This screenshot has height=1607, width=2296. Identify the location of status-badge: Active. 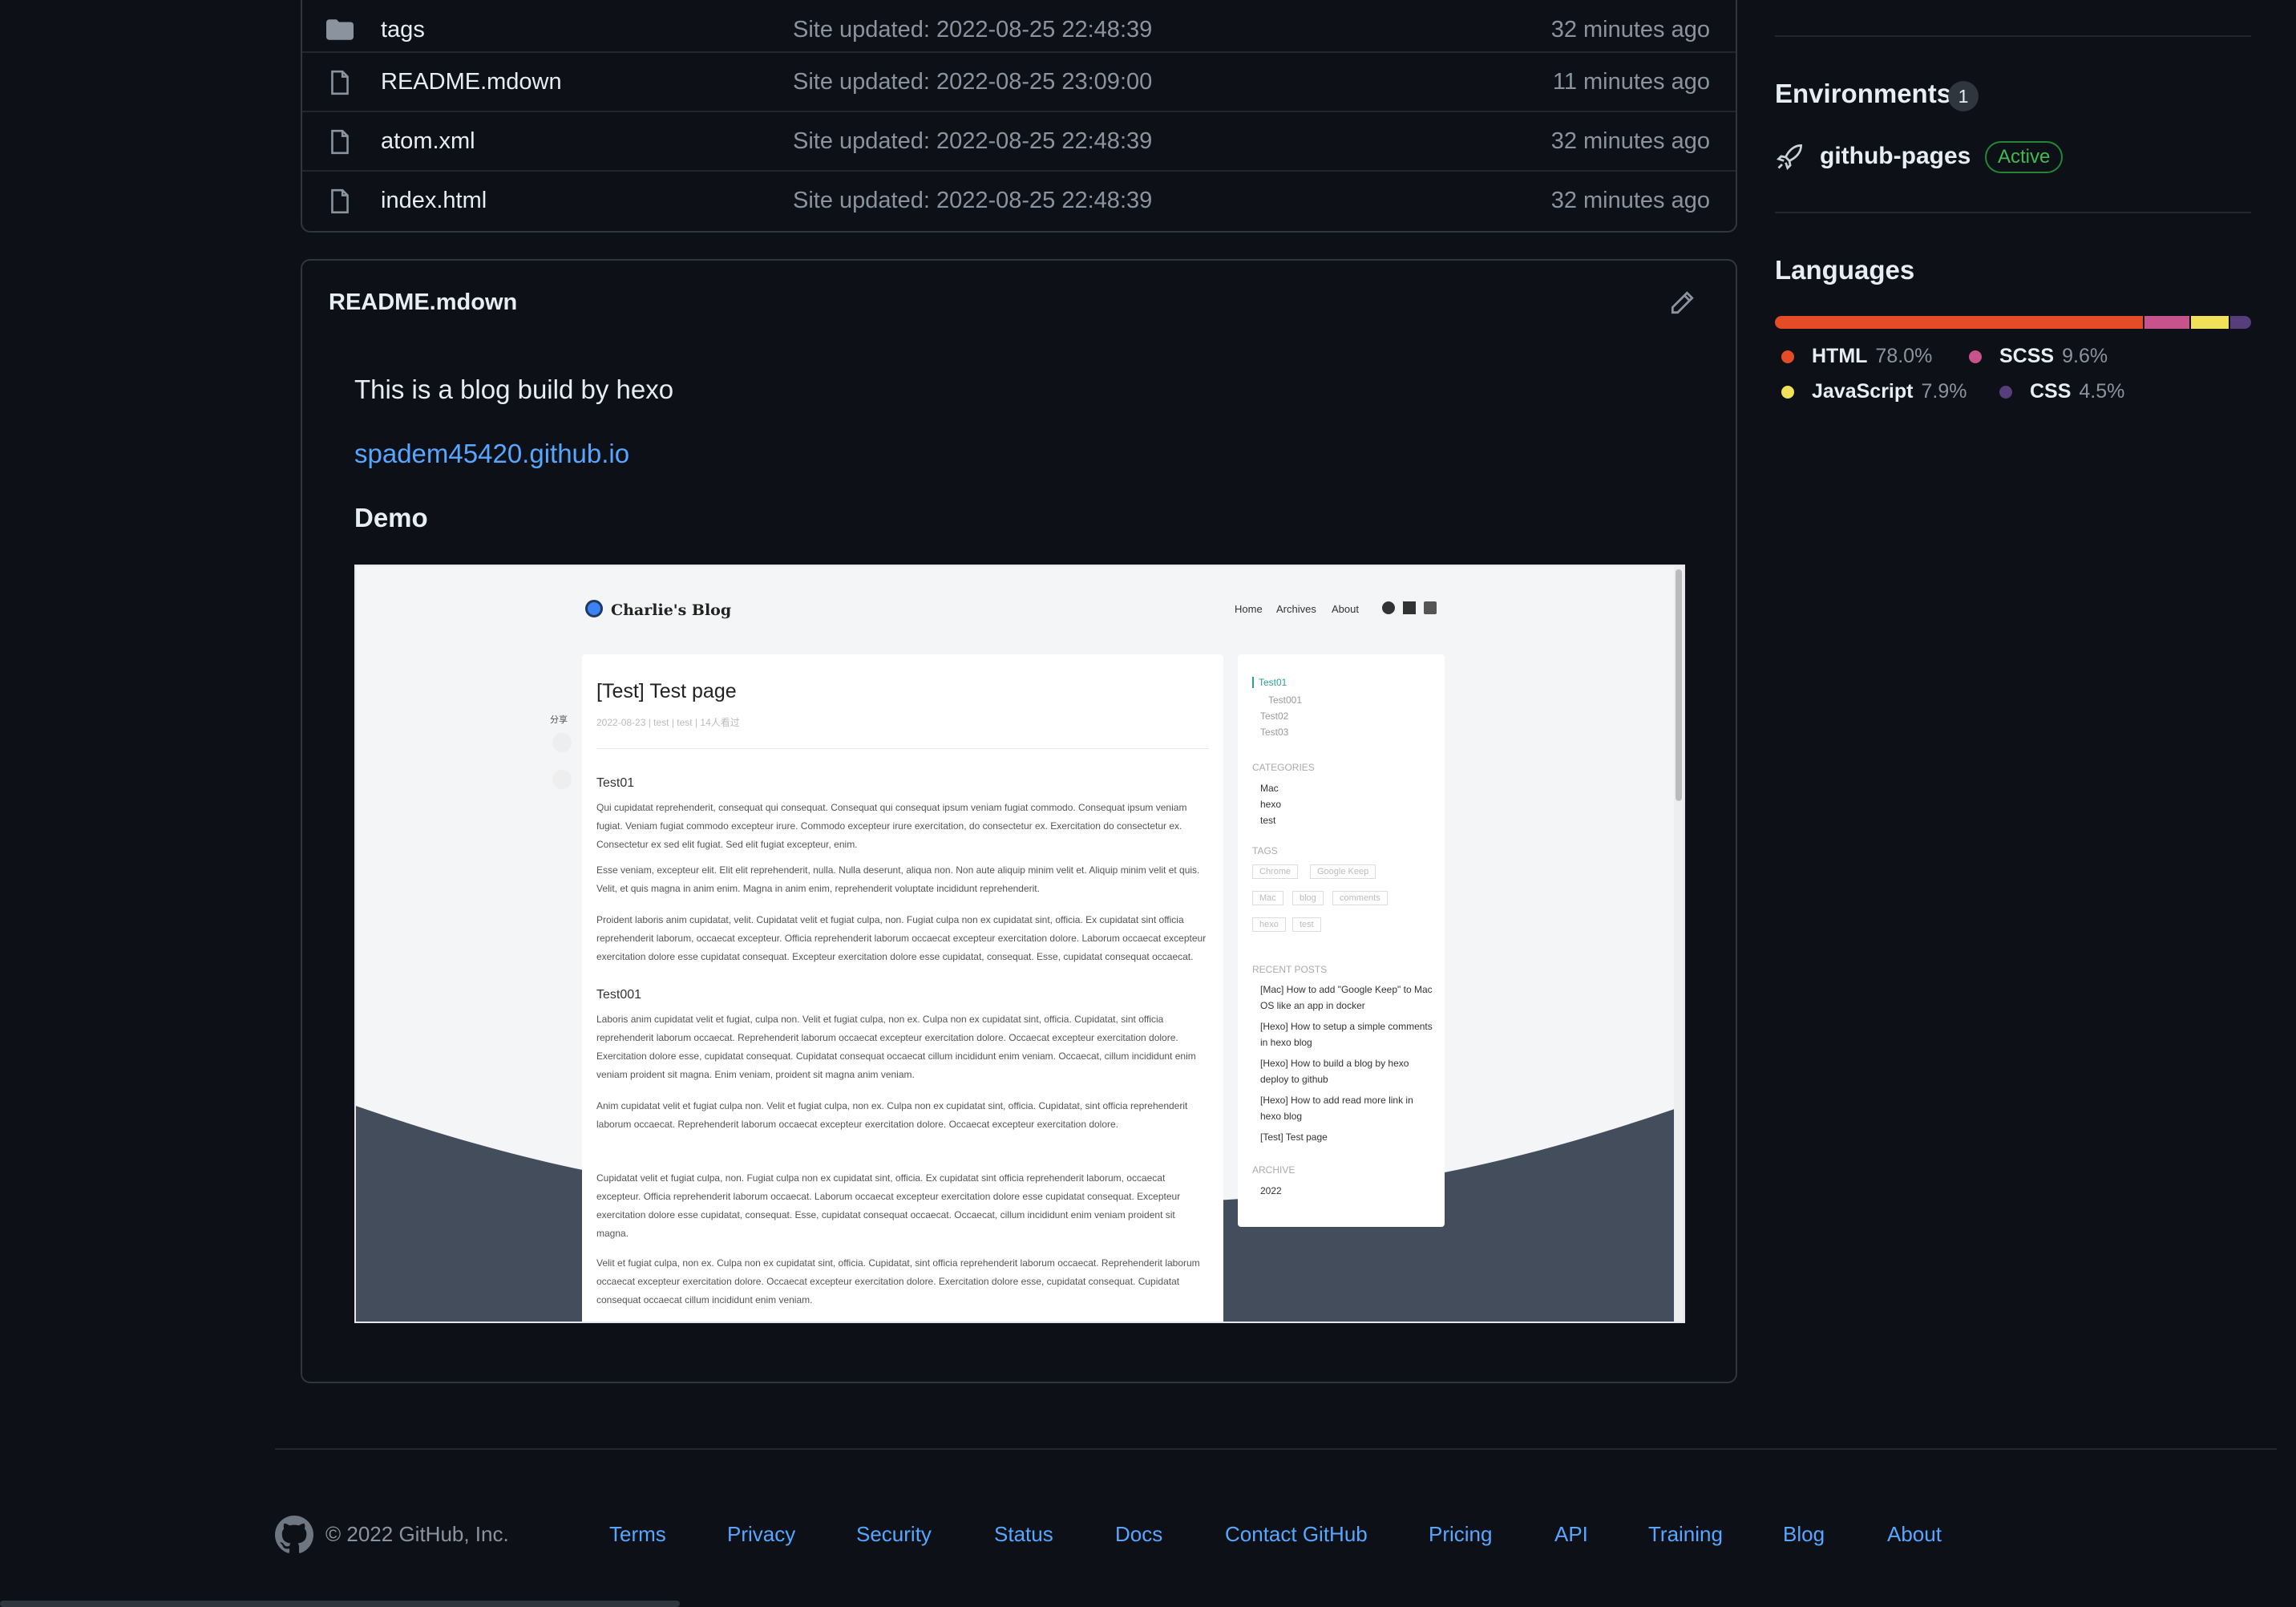
(2024, 157).